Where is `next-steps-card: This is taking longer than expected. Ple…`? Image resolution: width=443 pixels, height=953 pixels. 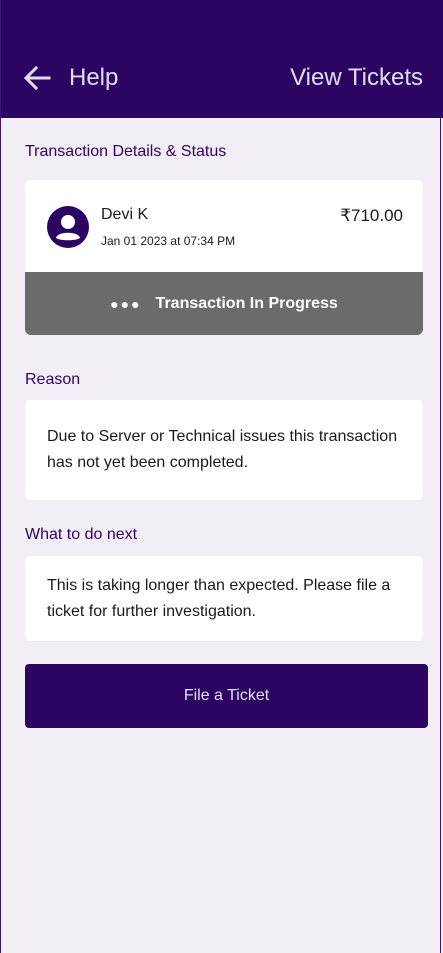 next-steps-card: This is taking longer than expected. Ple… is located at coordinates (224, 598).